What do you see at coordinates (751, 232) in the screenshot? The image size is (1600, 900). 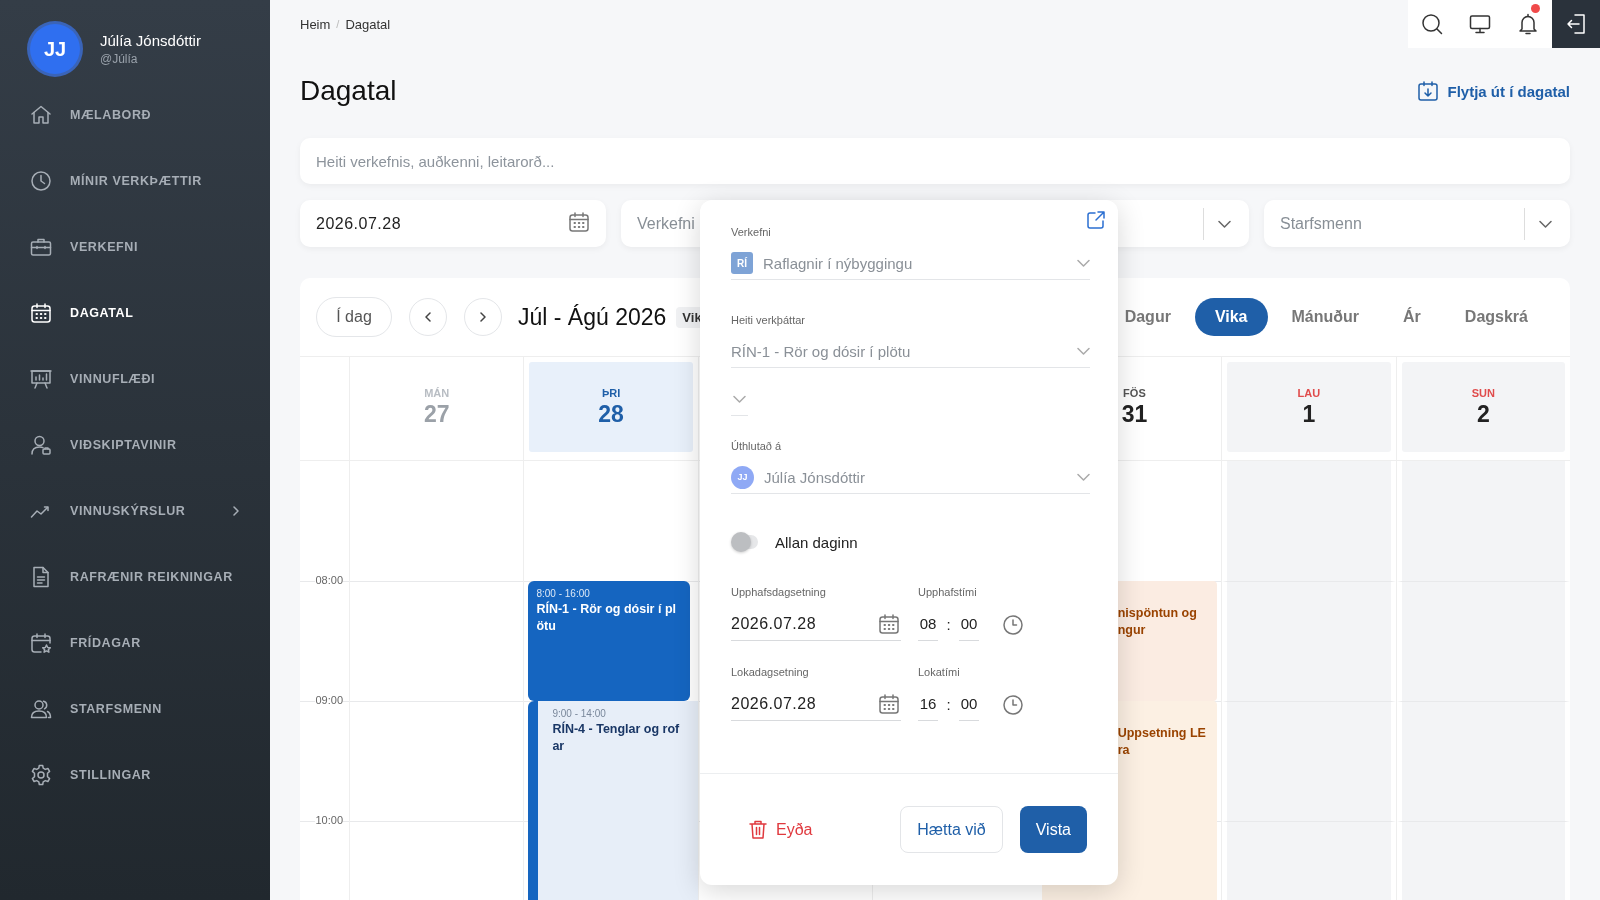 I see `field-label: Verkefni` at bounding box center [751, 232].